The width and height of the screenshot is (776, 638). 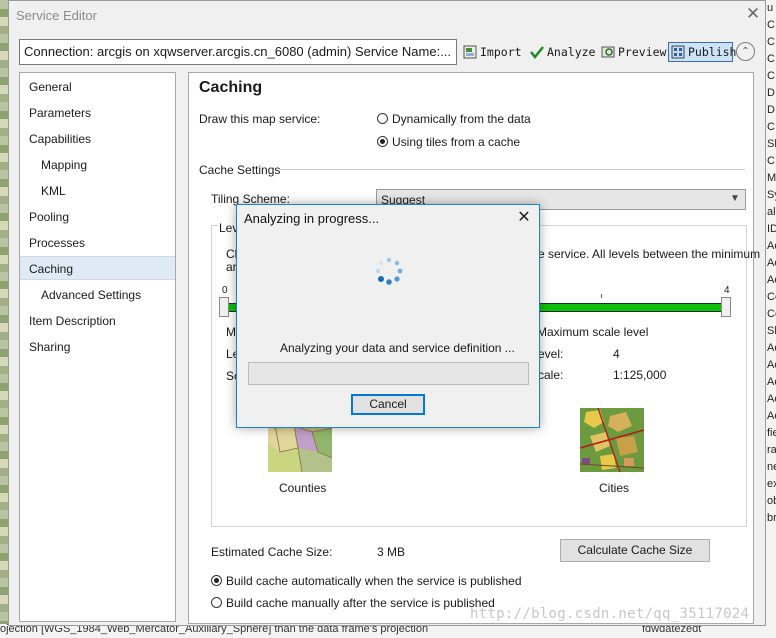 I want to click on sidebar-item-mapping: Mapping, so click(x=97, y=165).